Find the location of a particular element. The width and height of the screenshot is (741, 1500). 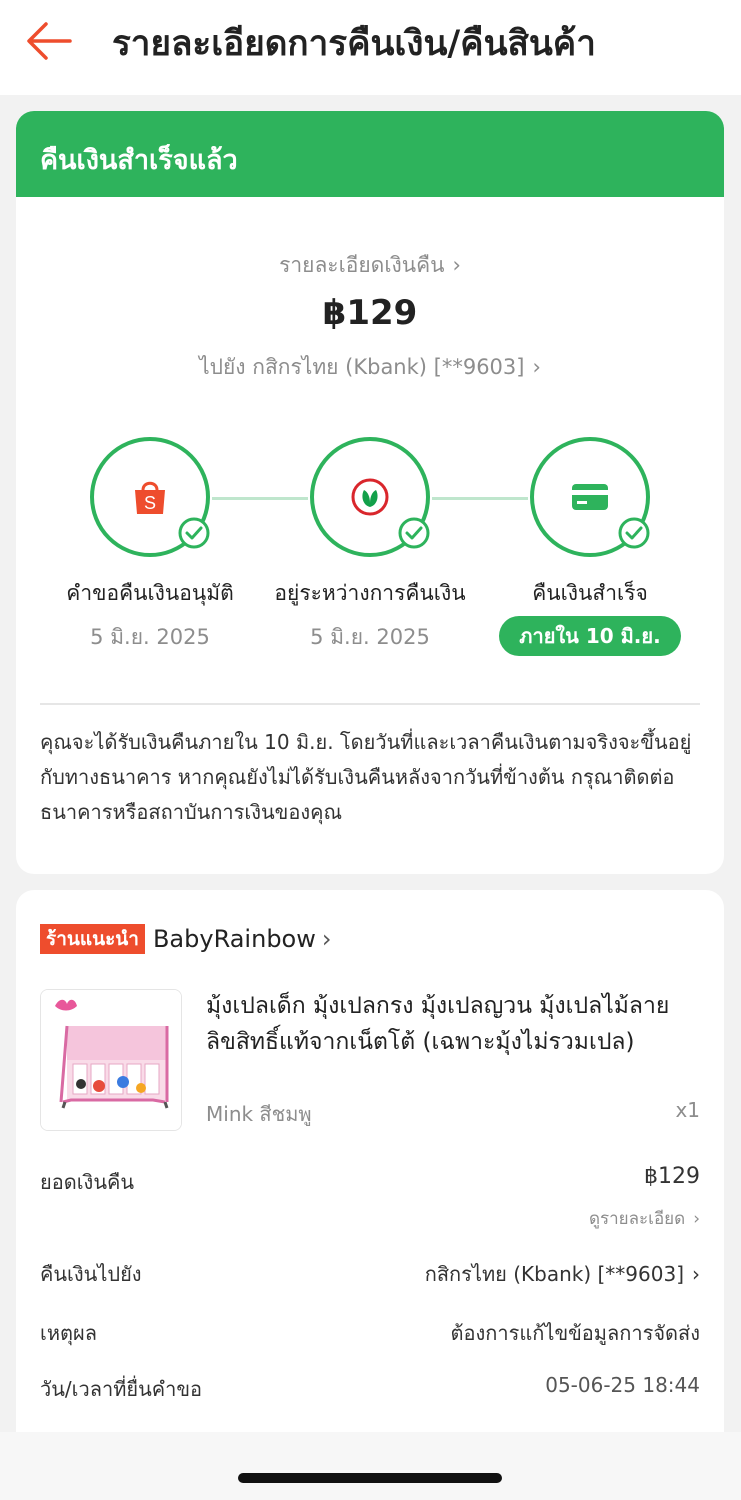

top-bar: รายละเอียดการคืนเงิน/คืนสินค้า is located at coordinates (370, 47).